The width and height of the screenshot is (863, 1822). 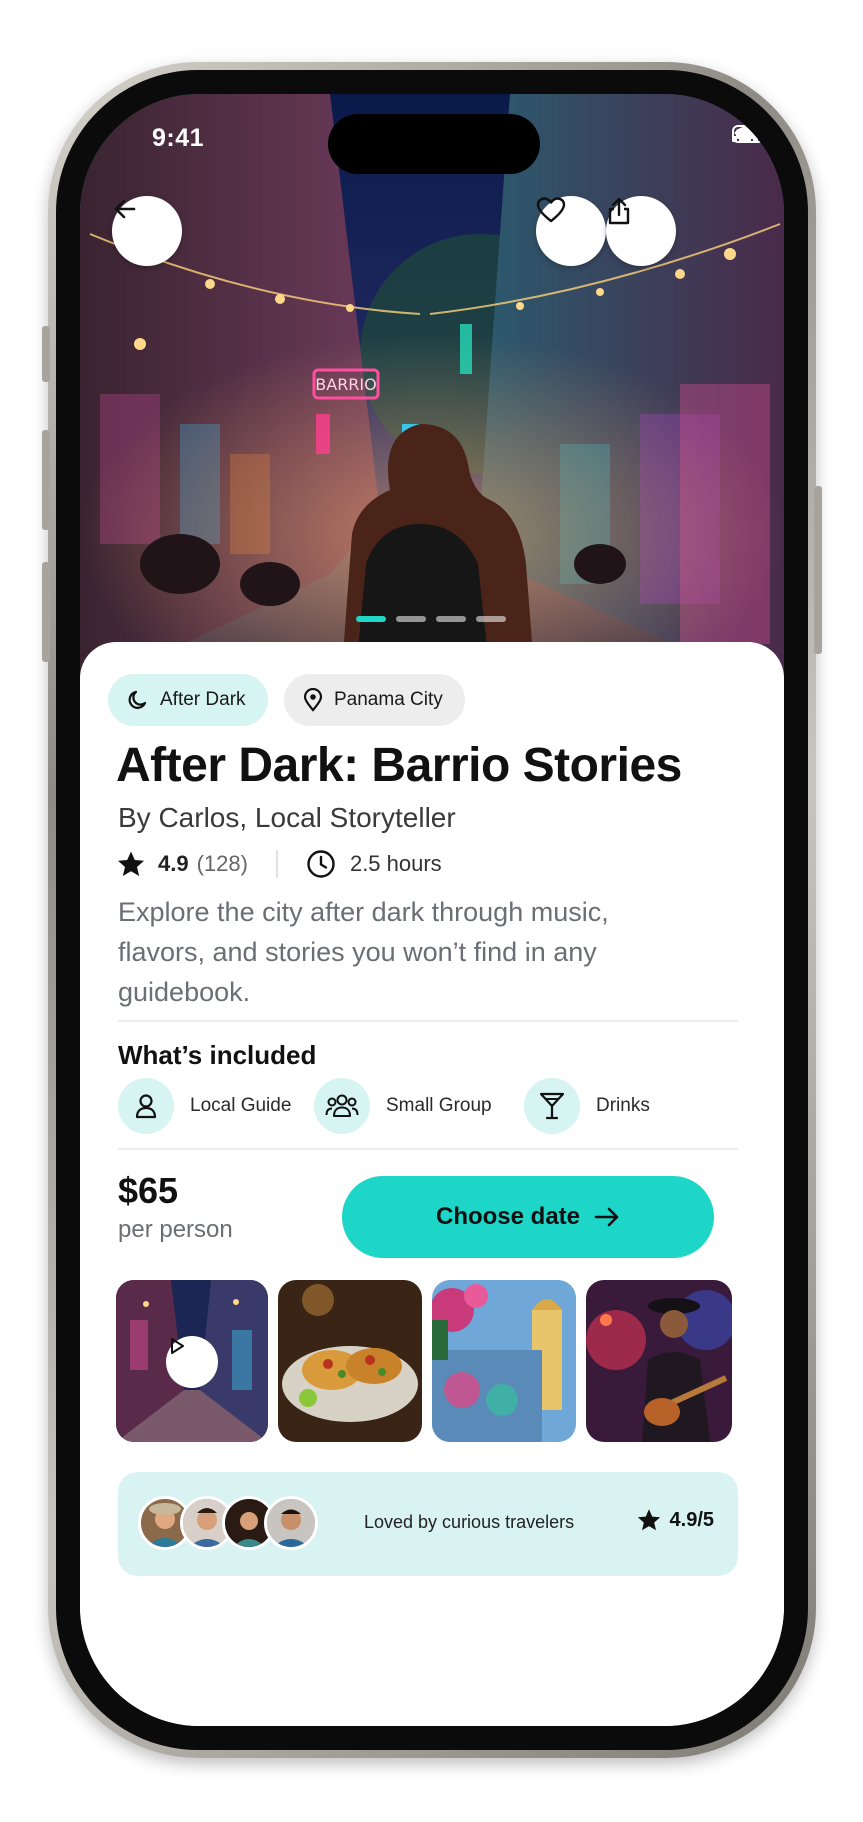 What do you see at coordinates (551, 210) in the screenshot?
I see `heart-icon` at bounding box center [551, 210].